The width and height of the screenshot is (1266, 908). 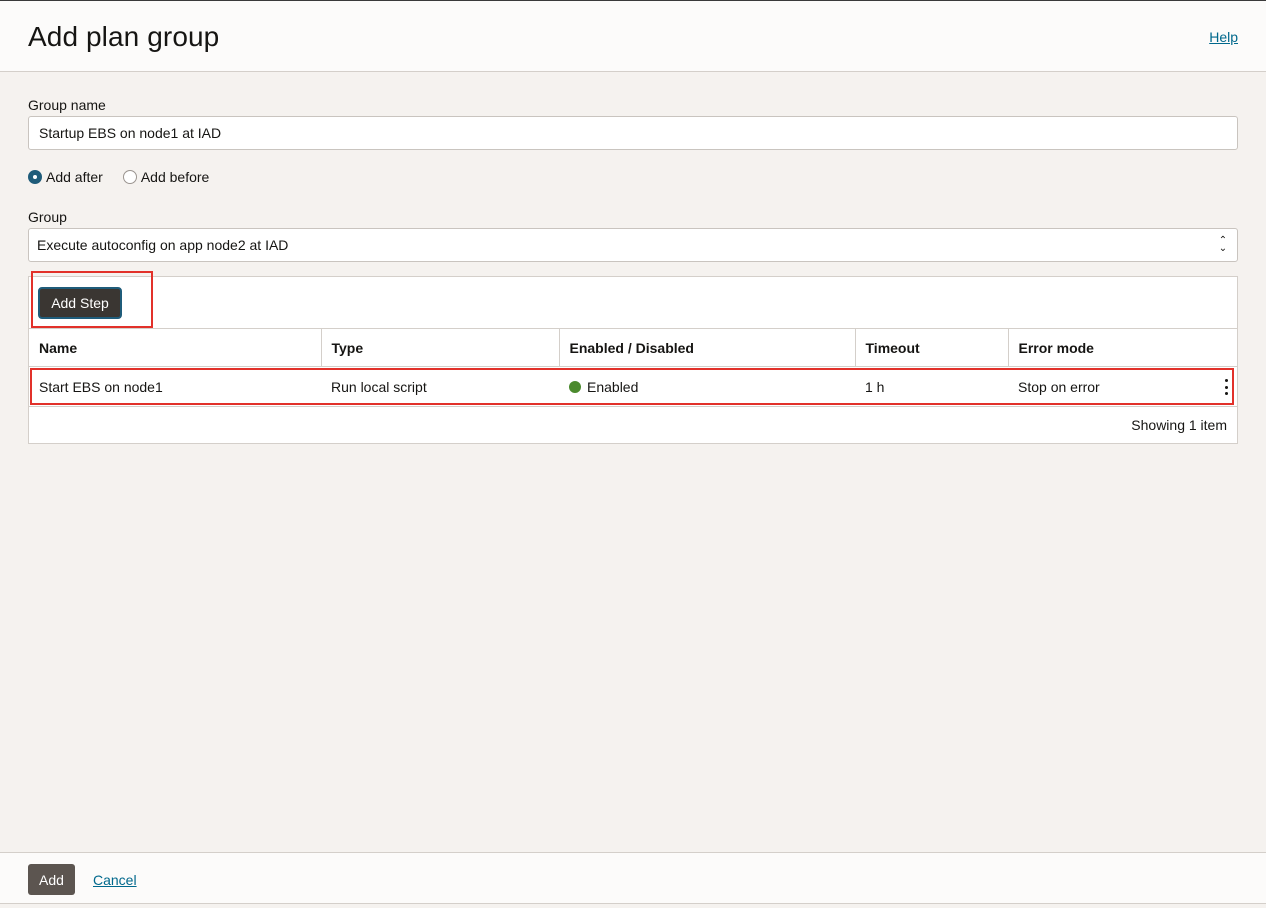 What do you see at coordinates (440, 347) in the screenshot?
I see `column-header-type: Type` at bounding box center [440, 347].